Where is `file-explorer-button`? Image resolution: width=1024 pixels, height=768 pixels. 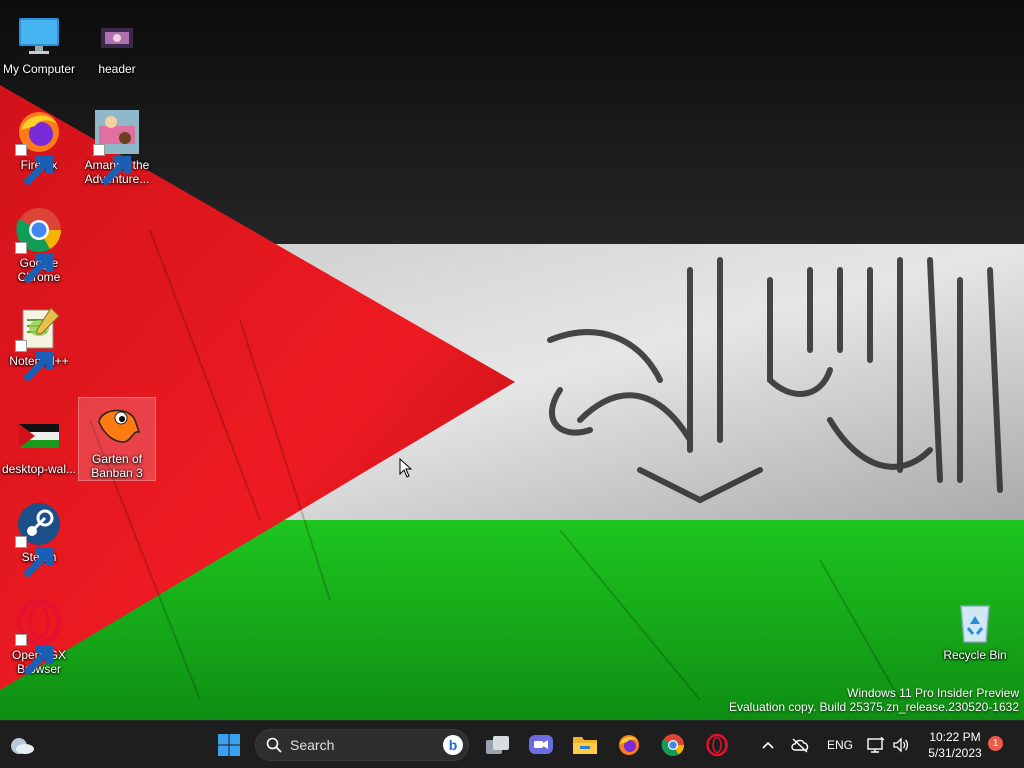 file-explorer-button is located at coordinates (585, 745).